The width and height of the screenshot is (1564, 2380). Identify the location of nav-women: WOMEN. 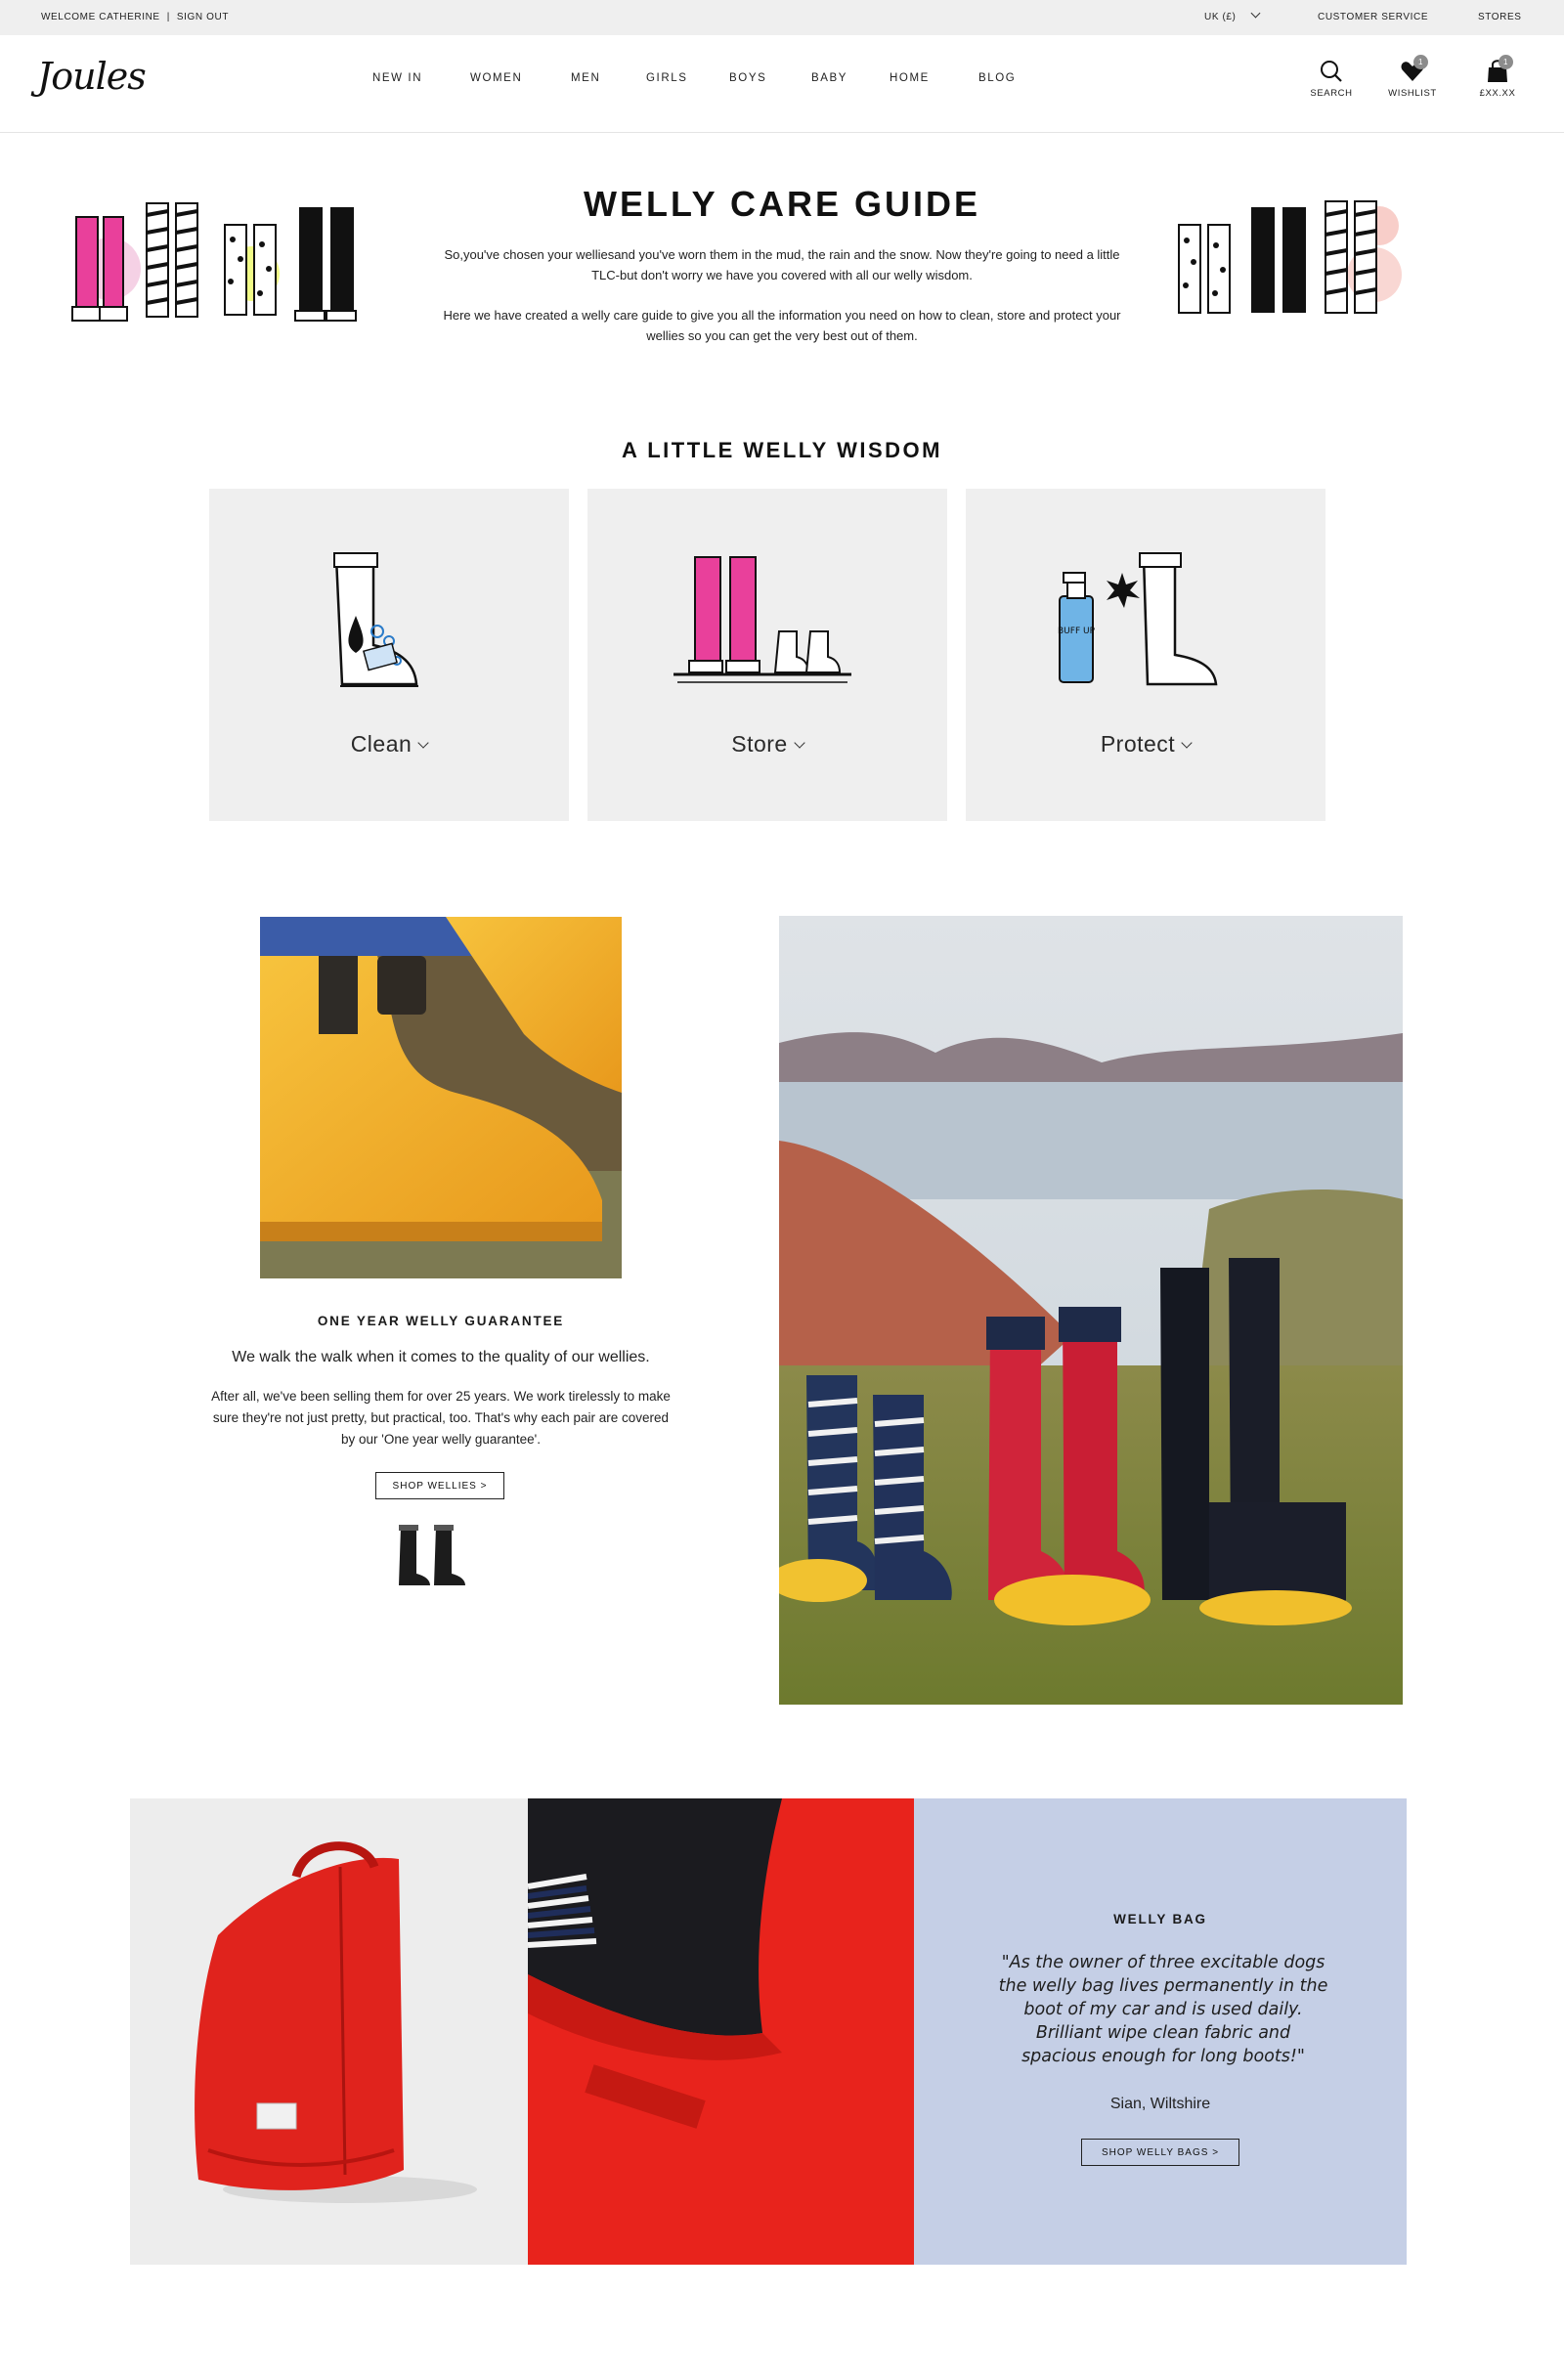
(496, 78).